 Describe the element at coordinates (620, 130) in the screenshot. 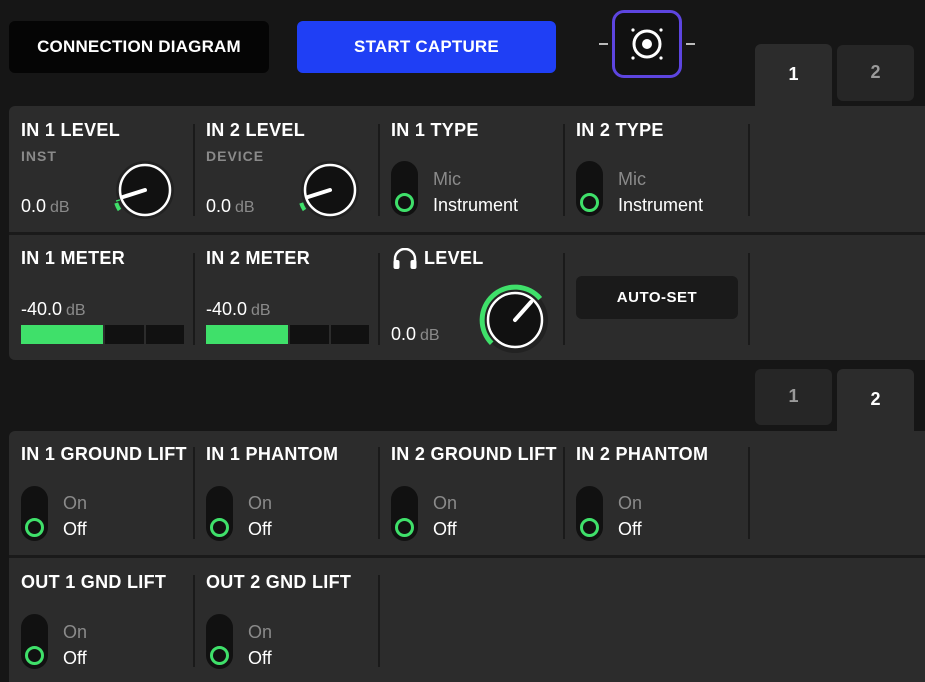

I see `in2-type-title: IN 2 TYPE` at that location.